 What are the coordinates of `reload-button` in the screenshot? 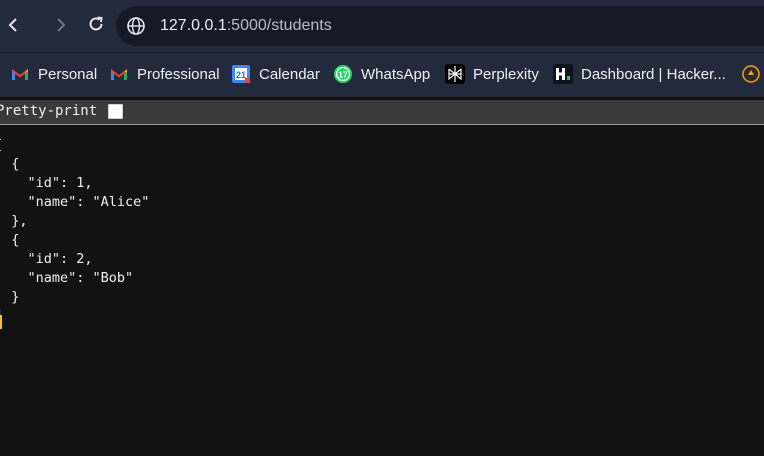 It's located at (96, 26).